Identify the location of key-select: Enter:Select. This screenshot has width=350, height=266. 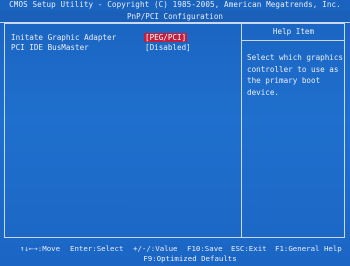
(97, 248).